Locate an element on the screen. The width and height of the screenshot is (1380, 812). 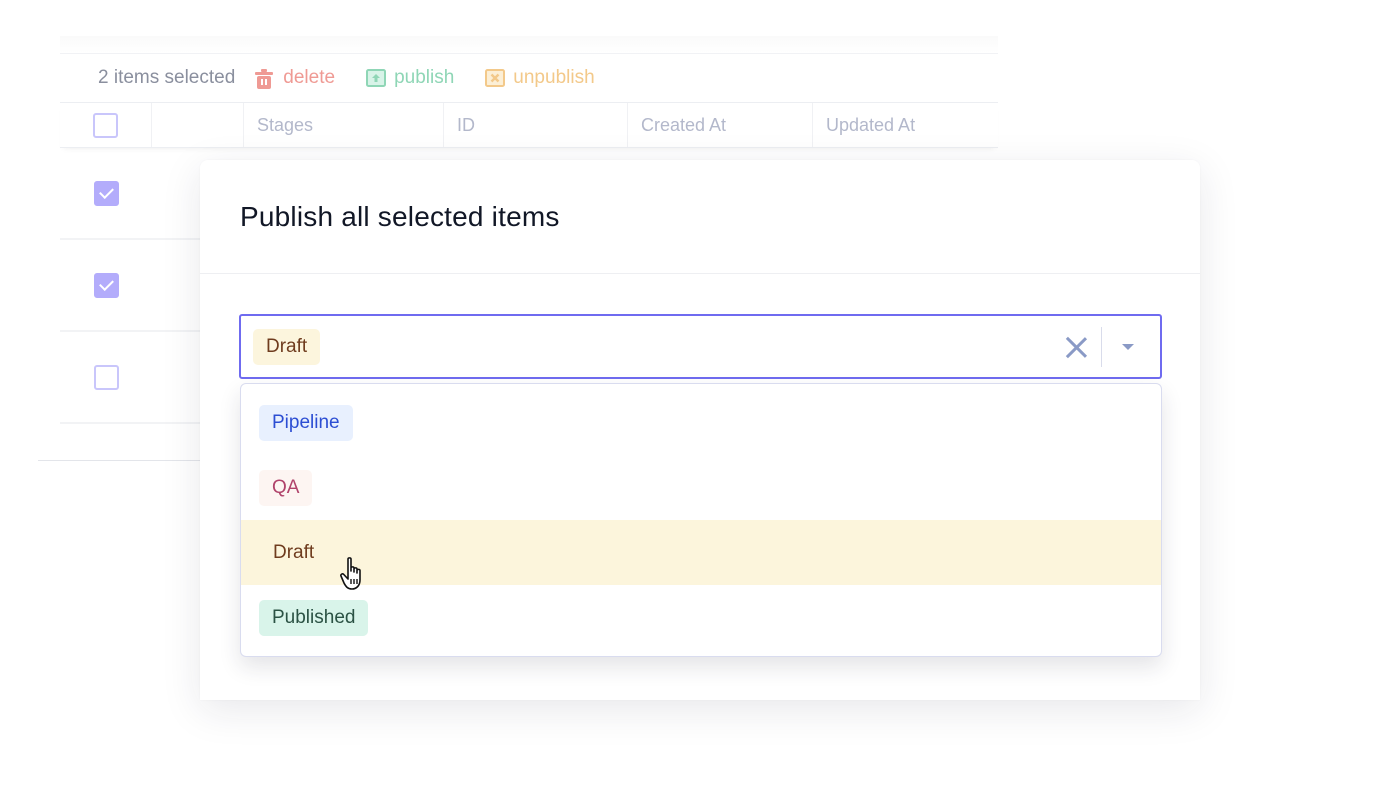
header-stages: Stages is located at coordinates (344, 125).